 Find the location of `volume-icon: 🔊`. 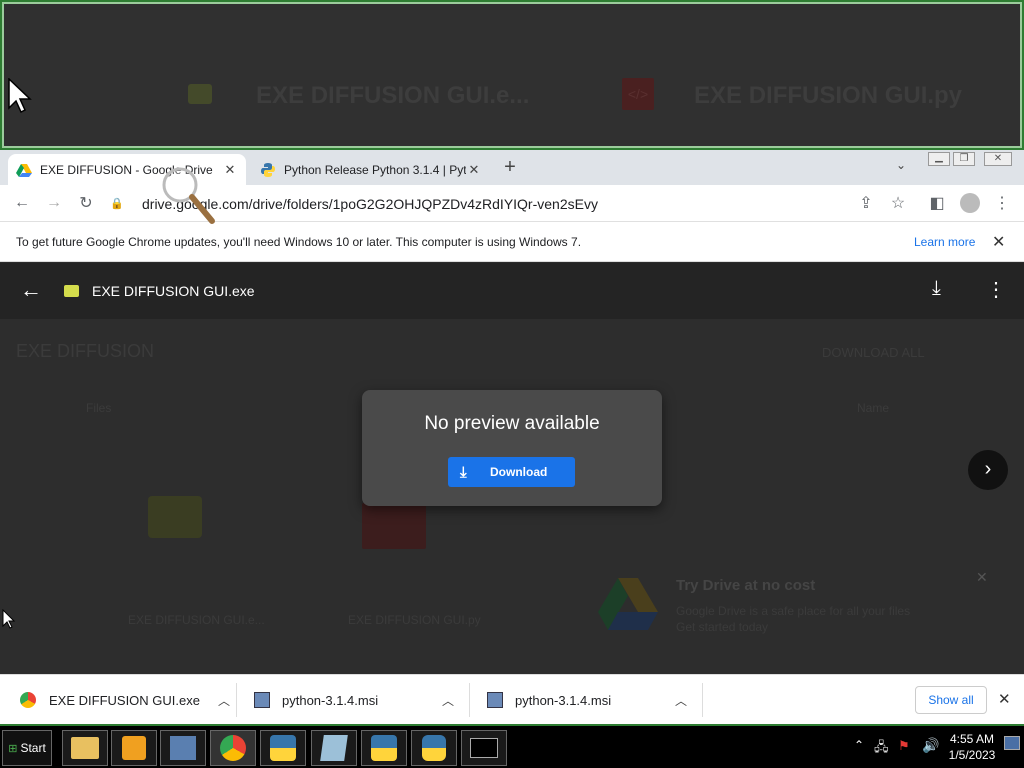

volume-icon: 🔊 is located at coordinates (930, 745).